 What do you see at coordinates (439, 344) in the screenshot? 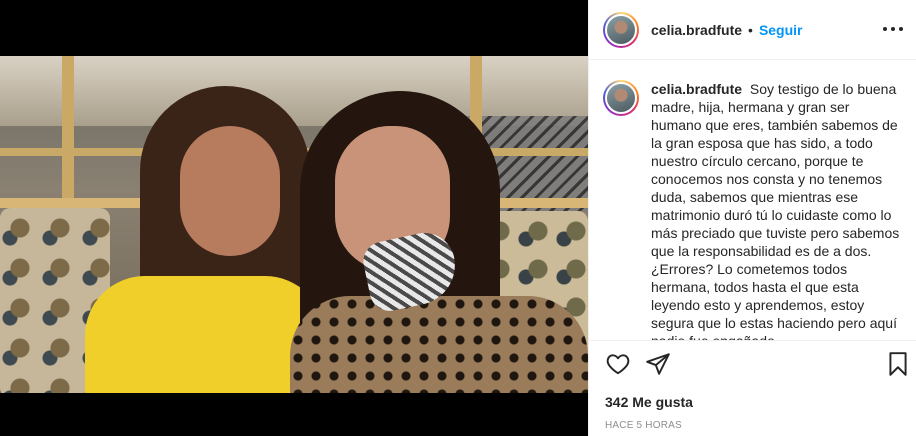
I see `photo-person-right-shirt` at bounding box center [439, 344].